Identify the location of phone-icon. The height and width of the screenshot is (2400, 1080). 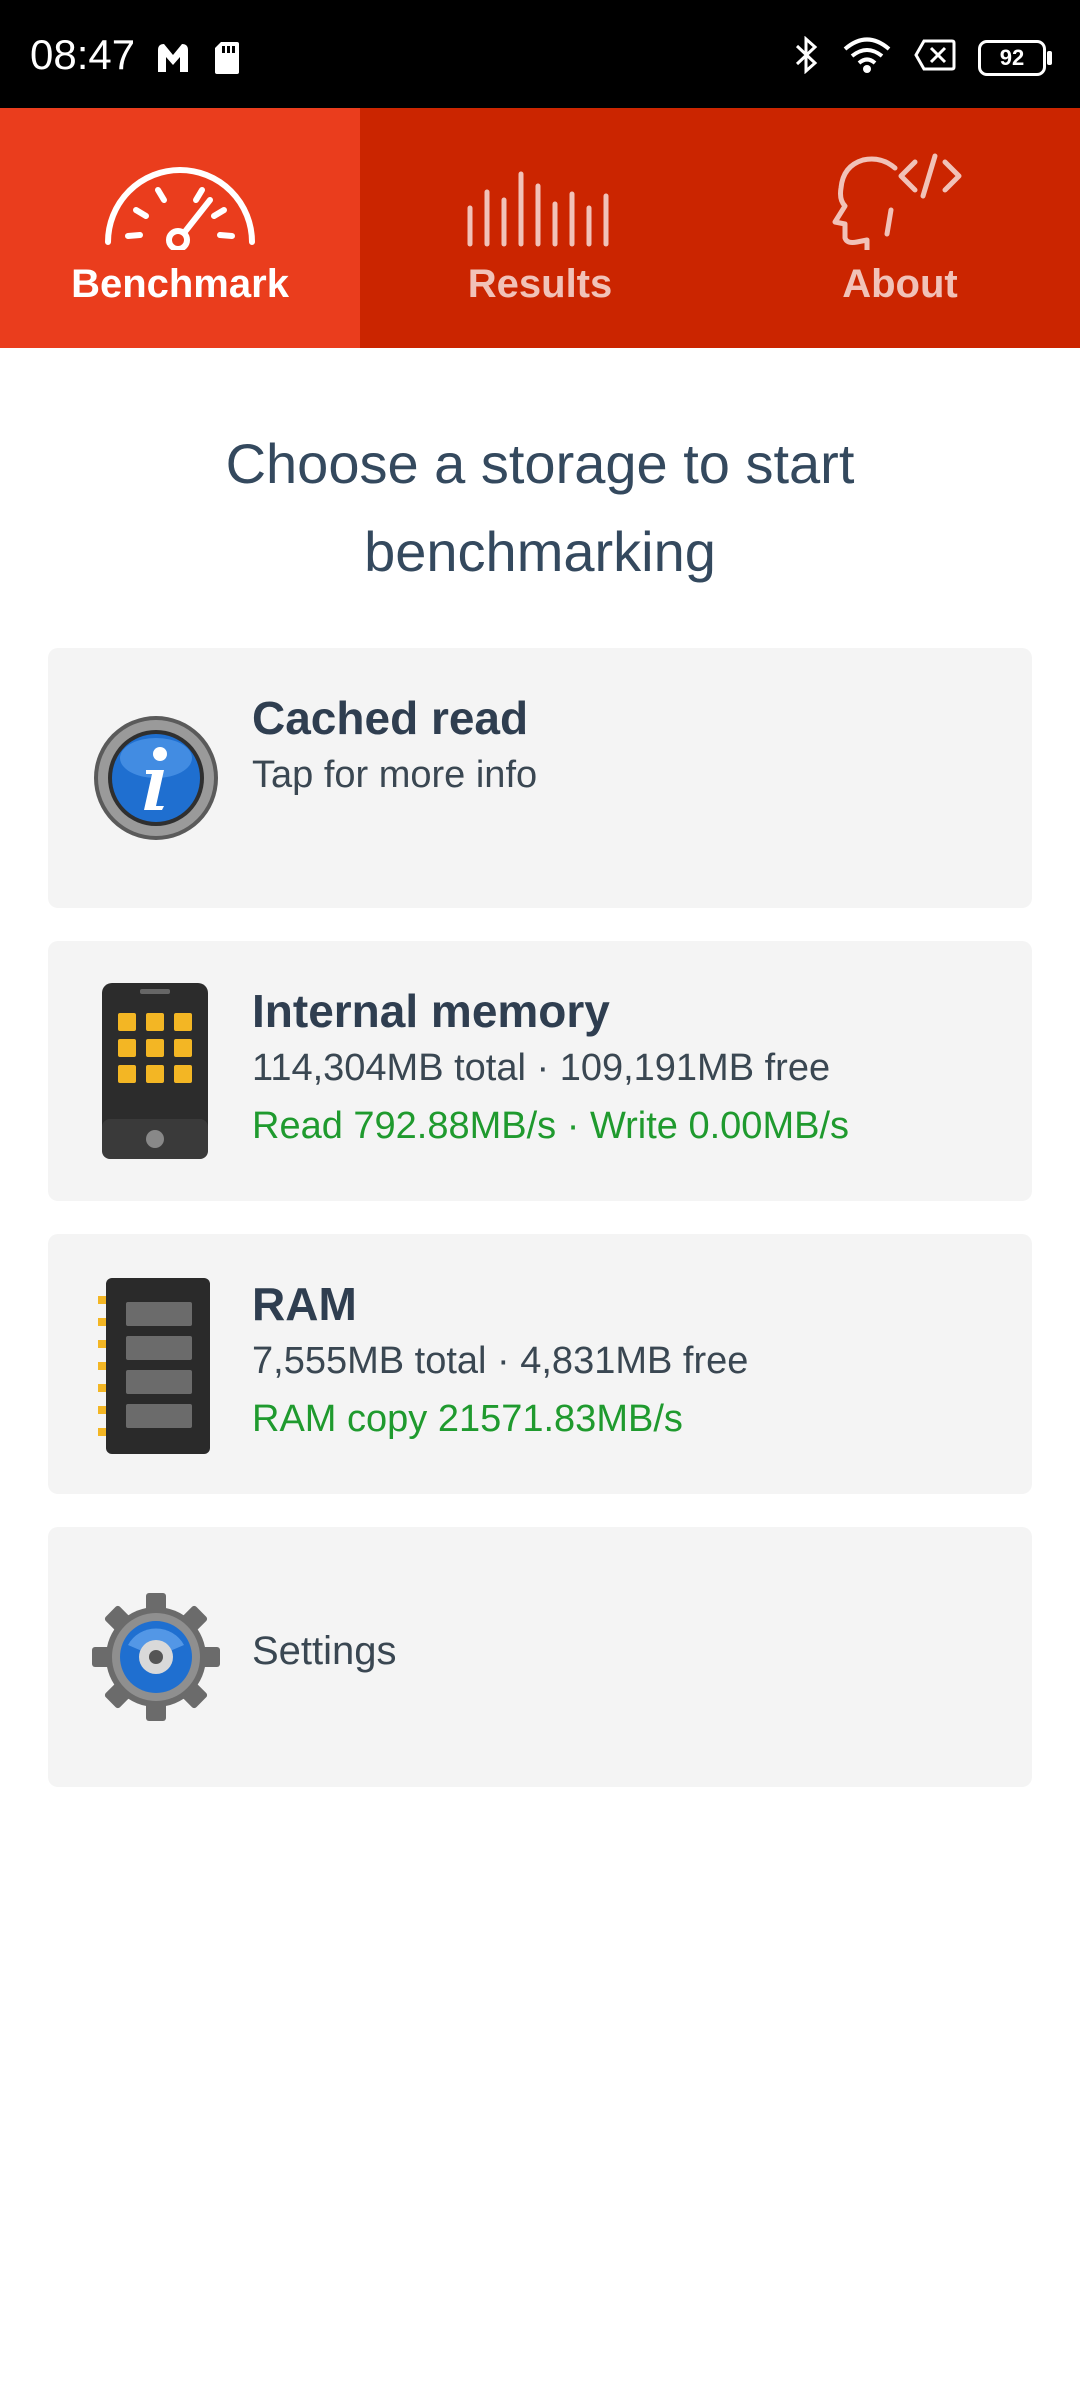
(155, 1073).